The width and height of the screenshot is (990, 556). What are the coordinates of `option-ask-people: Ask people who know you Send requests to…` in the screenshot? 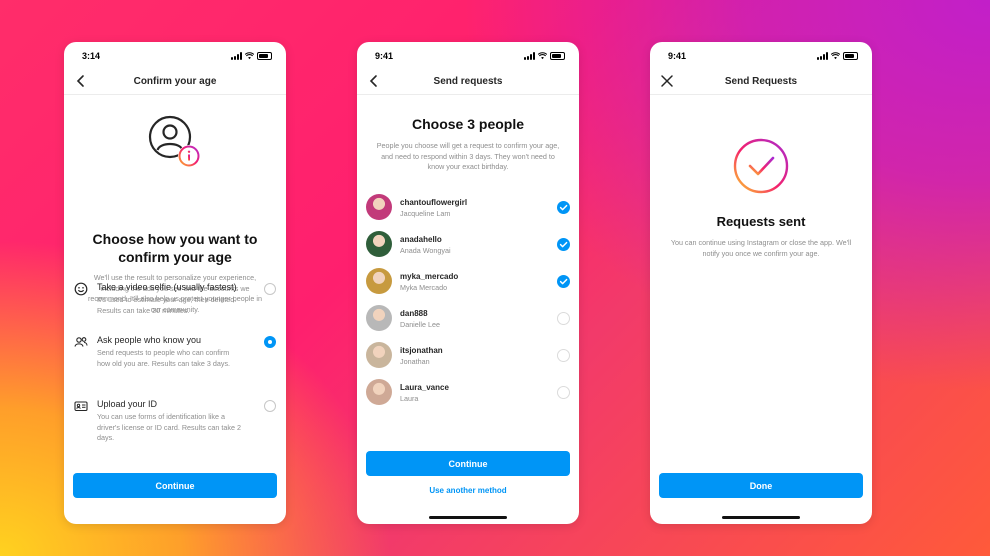 It's located at (175, 357).